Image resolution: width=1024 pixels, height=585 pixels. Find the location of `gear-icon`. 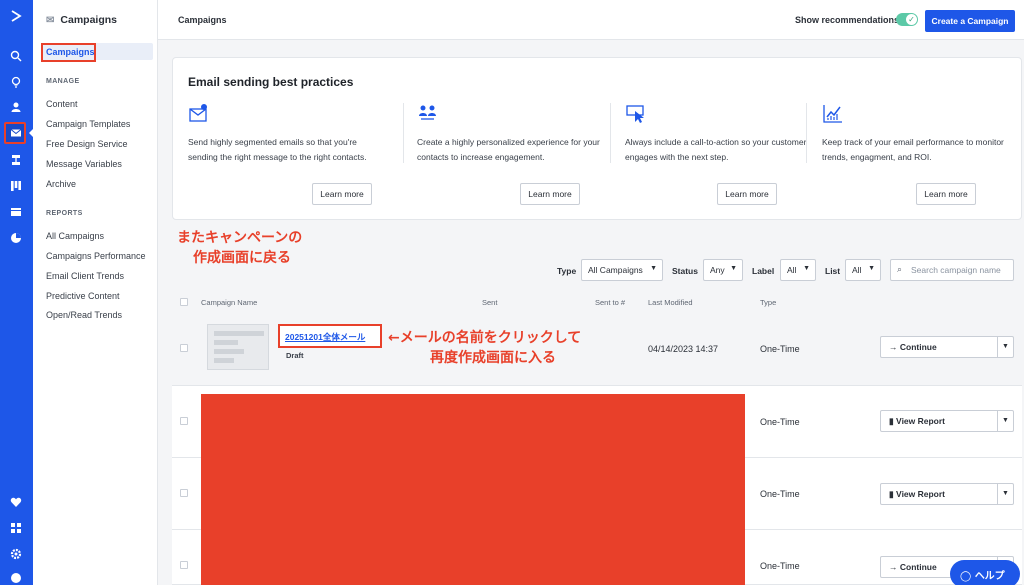

gear-icon is located at coordinates (16, 554).